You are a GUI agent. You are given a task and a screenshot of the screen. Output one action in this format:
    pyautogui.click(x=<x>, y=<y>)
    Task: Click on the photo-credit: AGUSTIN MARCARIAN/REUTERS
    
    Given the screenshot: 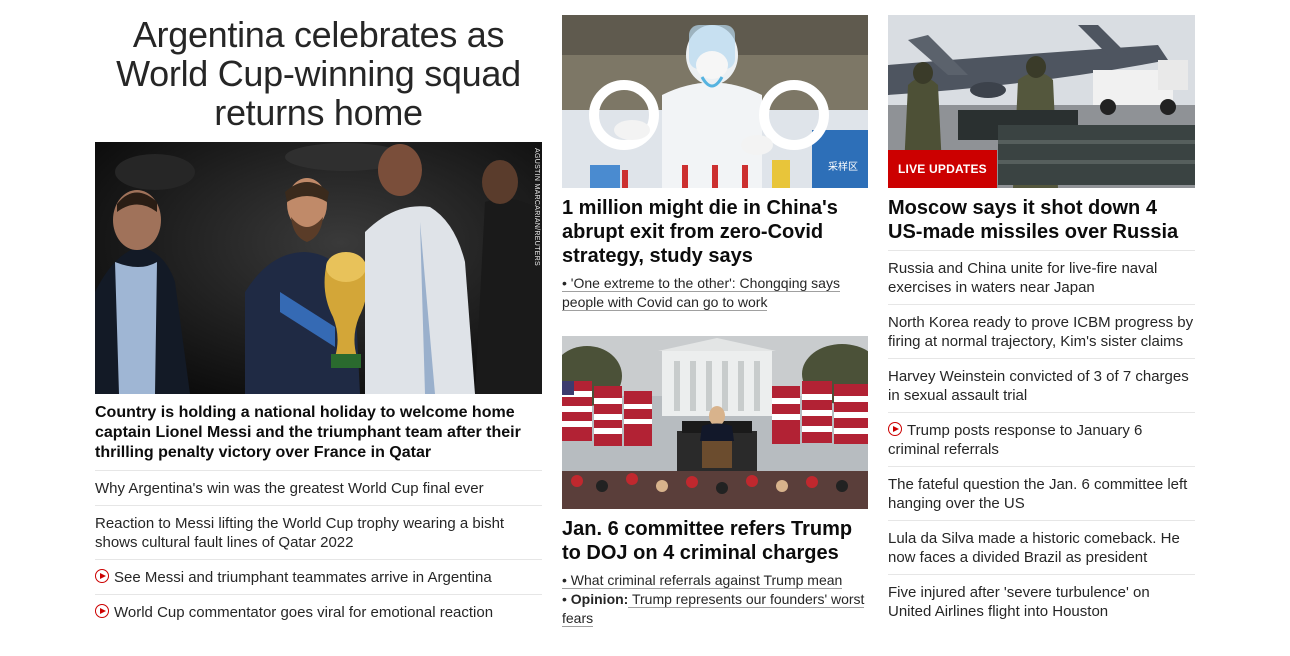 What is the action you would take?
    pyautogui.click(x=536, y=207)
    